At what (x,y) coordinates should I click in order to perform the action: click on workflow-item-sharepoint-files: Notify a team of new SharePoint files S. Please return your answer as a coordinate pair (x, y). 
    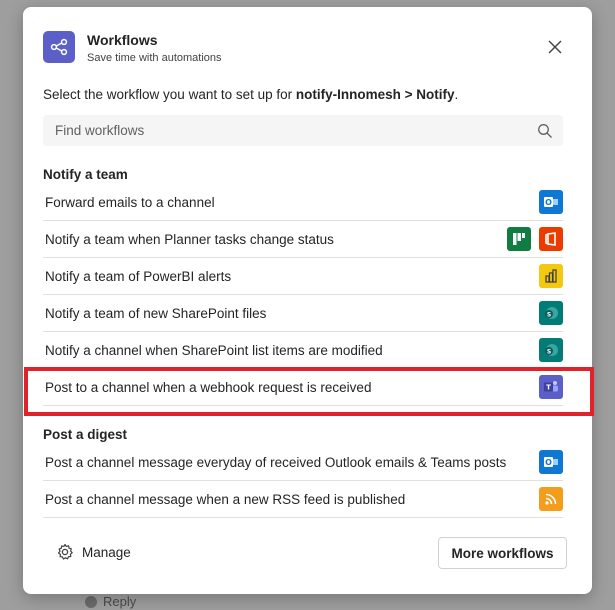
    Looking at the image, I should click on (303, 313).